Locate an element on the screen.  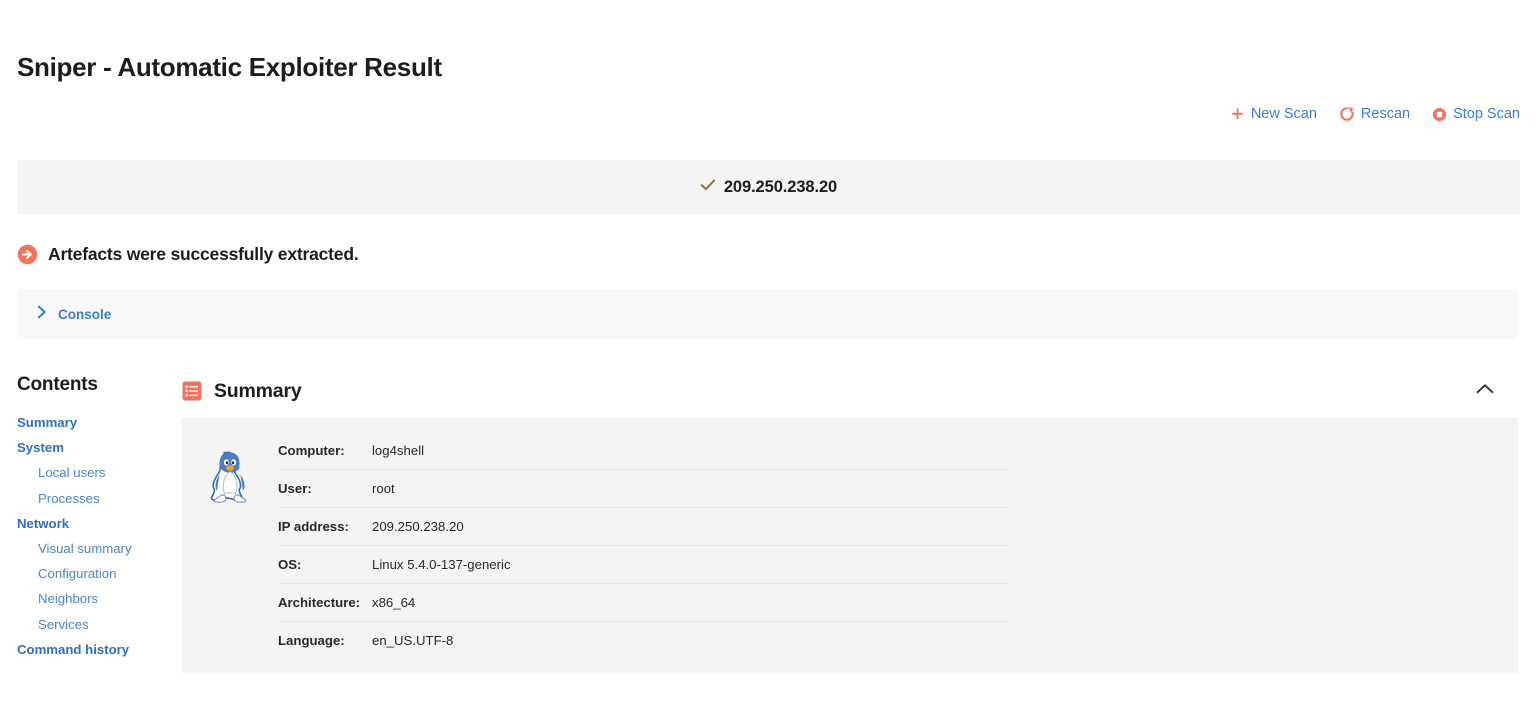
row-value: en_US.UTF-8 is located at coordinates (413, 640).